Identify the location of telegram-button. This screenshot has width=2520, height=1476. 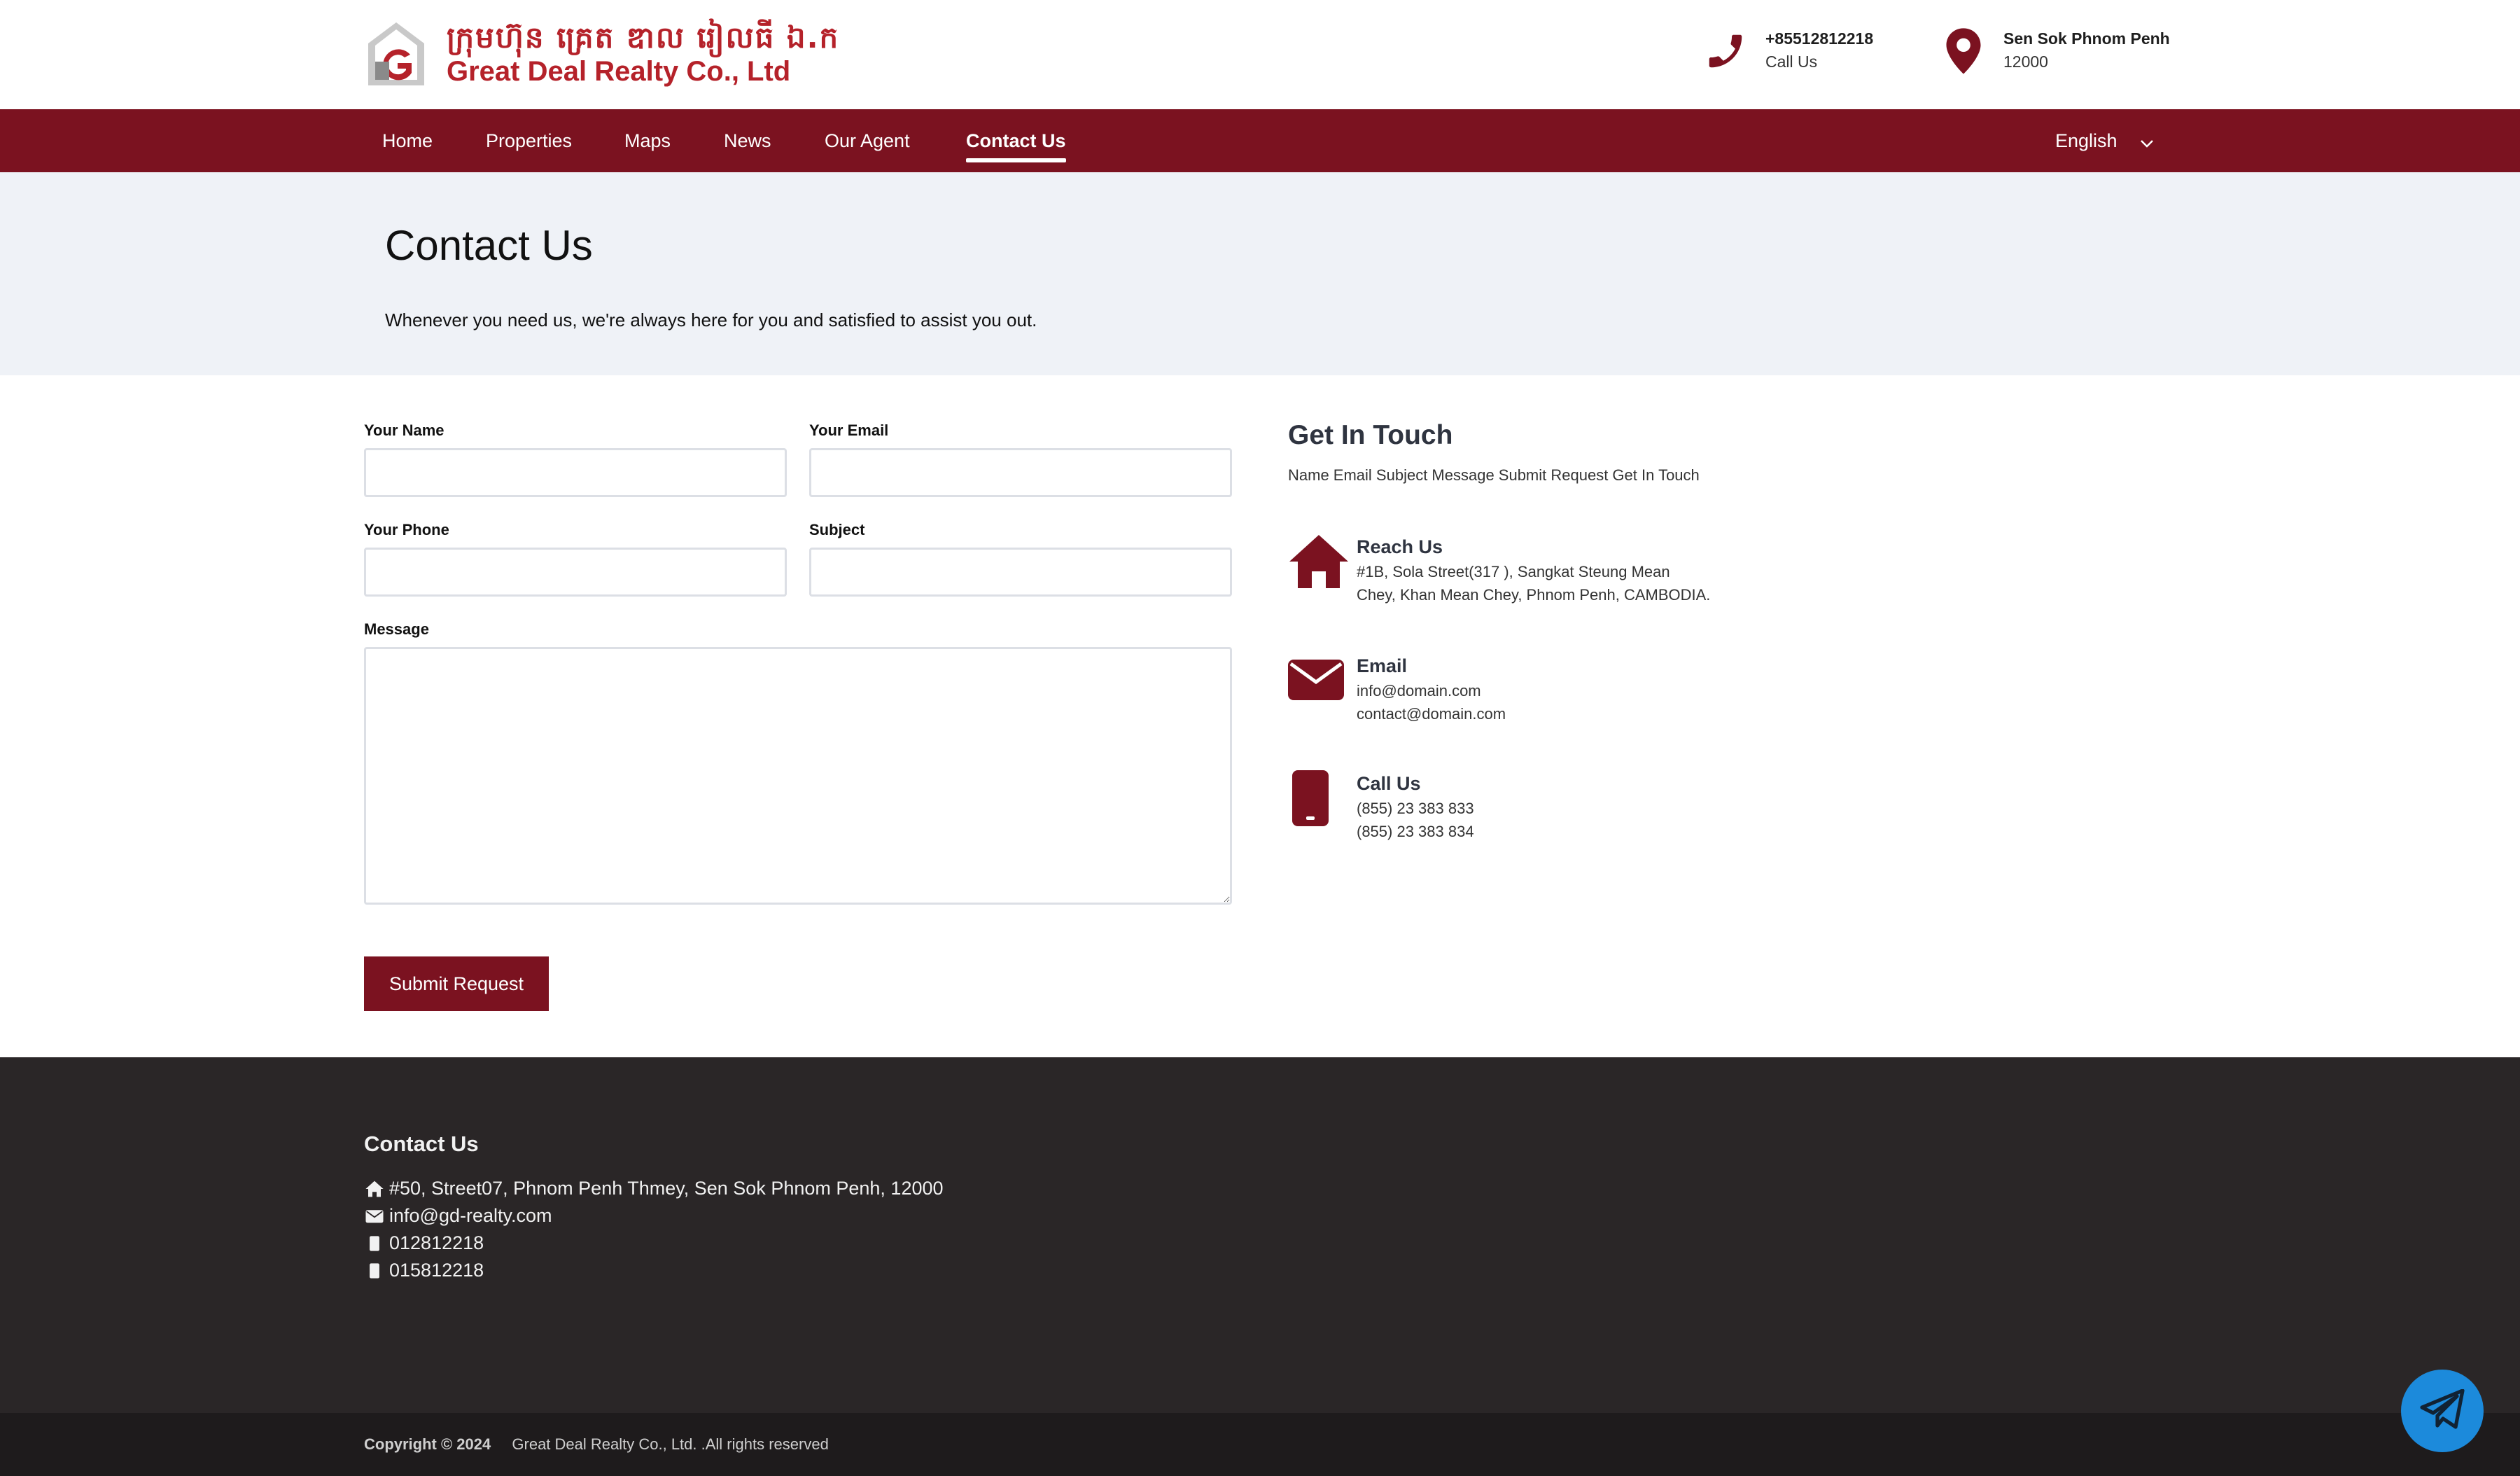
(2442, 1411).